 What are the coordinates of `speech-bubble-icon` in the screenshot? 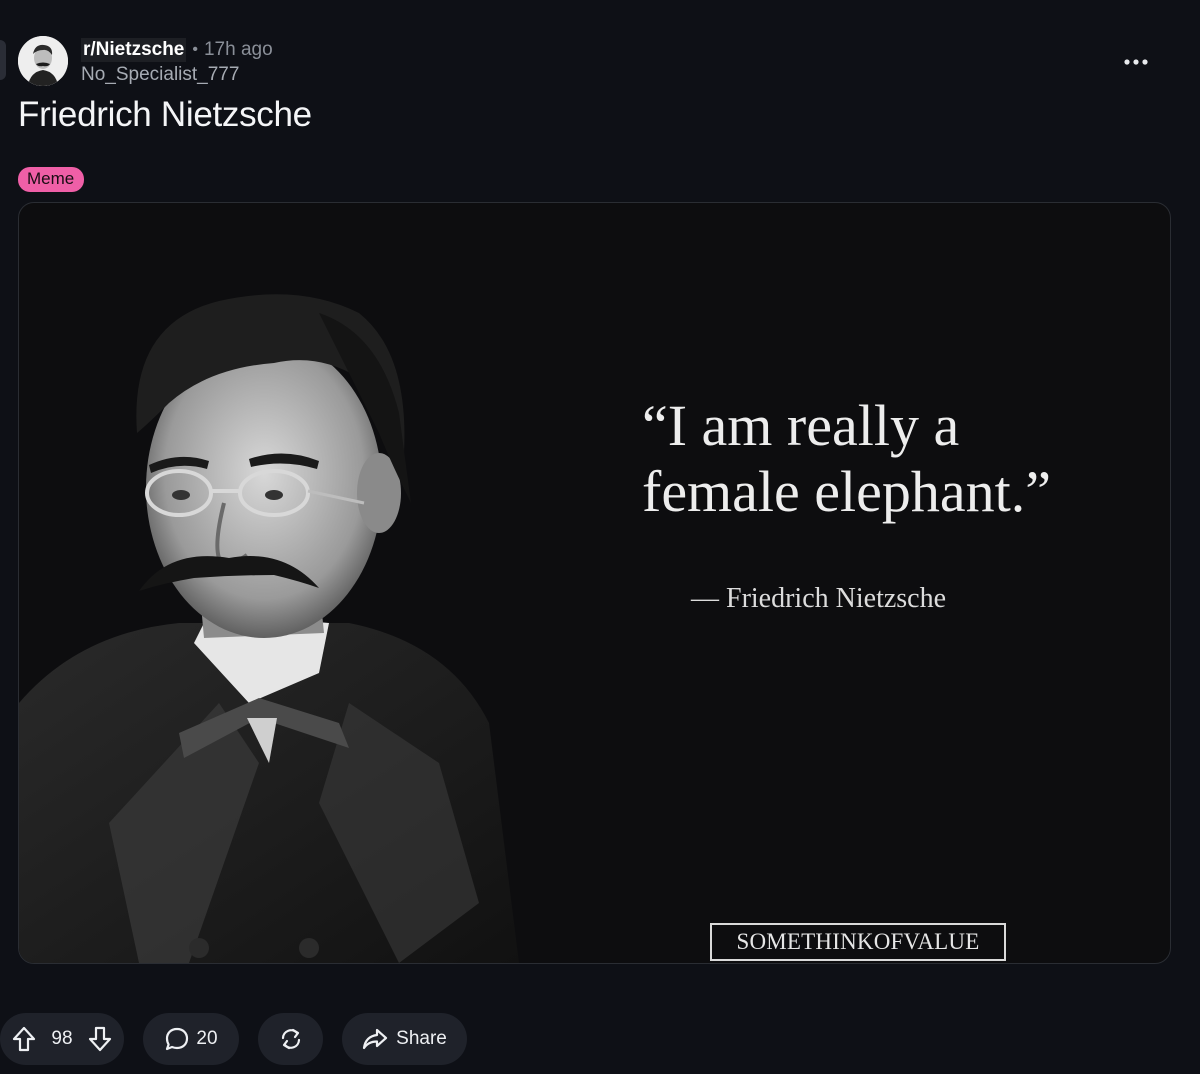 It's located at (177, 1039).